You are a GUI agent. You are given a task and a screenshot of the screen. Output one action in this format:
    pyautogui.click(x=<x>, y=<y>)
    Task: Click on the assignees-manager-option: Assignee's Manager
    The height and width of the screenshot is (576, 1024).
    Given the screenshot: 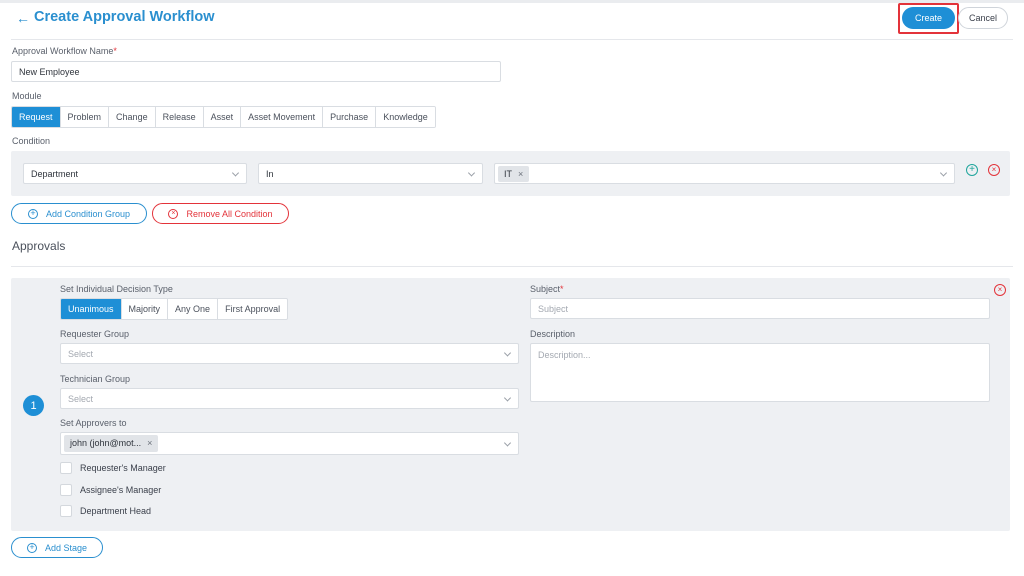 What is the action you would take?
    pyautogui.click(x=110, y=490)
    